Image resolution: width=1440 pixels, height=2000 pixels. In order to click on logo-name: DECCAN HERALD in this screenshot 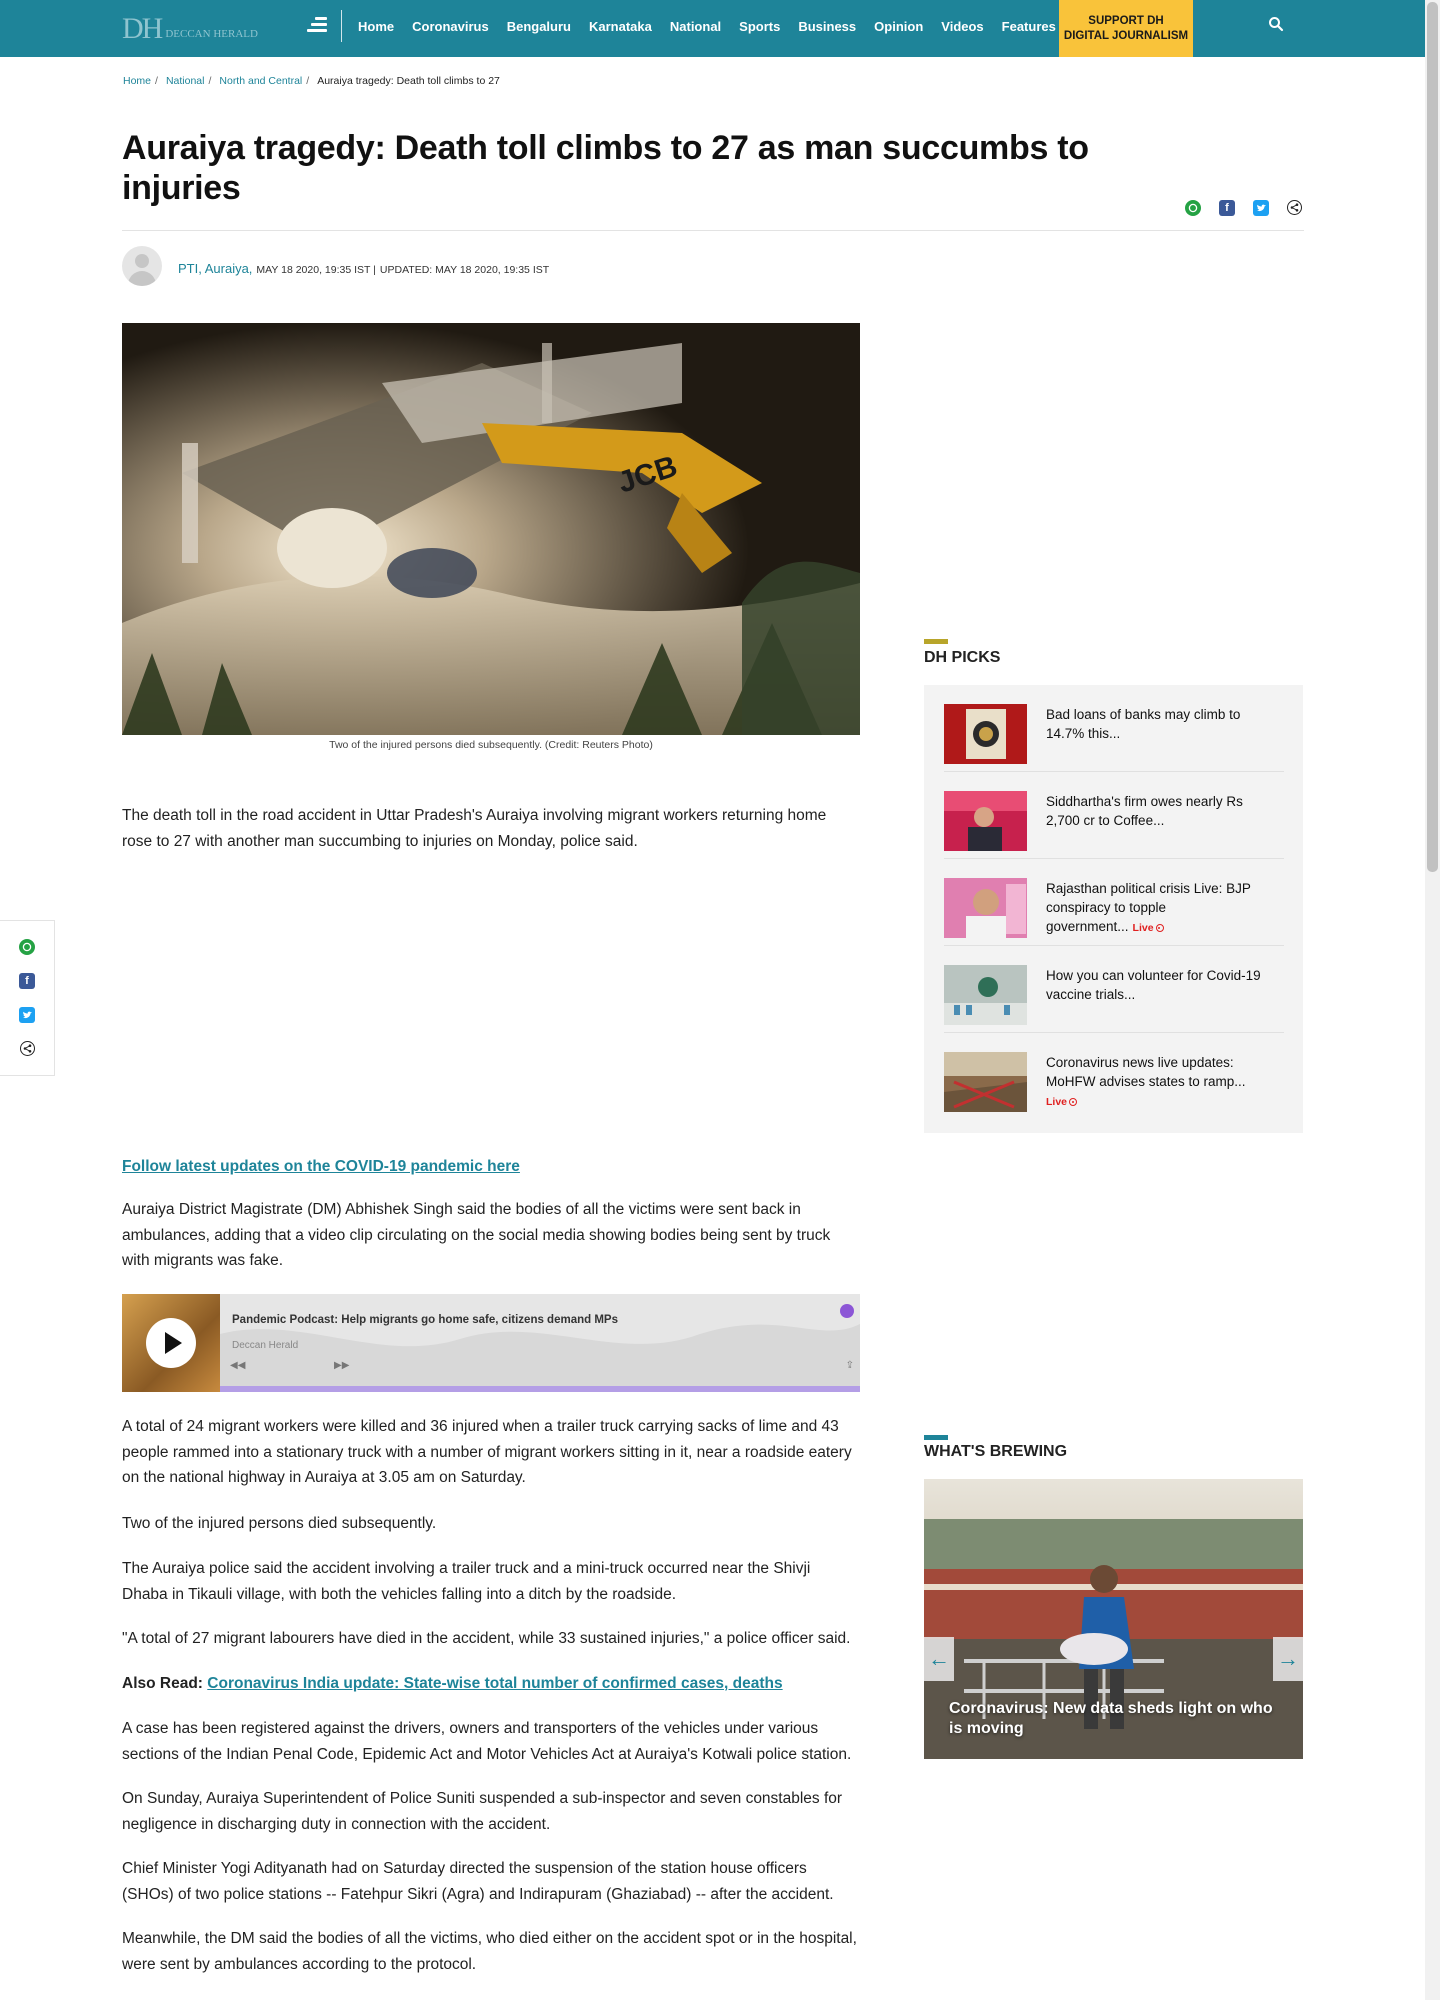, I will do `click(211, 34)`.